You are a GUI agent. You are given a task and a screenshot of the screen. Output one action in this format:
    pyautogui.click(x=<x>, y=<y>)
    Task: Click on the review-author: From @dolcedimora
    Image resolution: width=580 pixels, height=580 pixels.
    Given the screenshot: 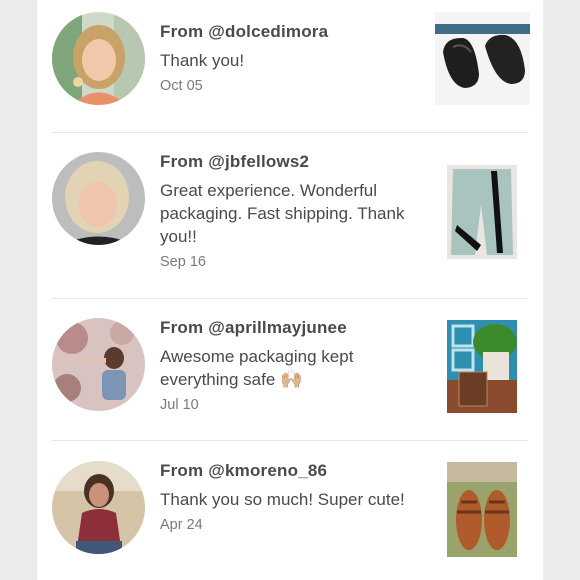 What is the action you would take?
    pyautogui.click(x=285, y=32)
    